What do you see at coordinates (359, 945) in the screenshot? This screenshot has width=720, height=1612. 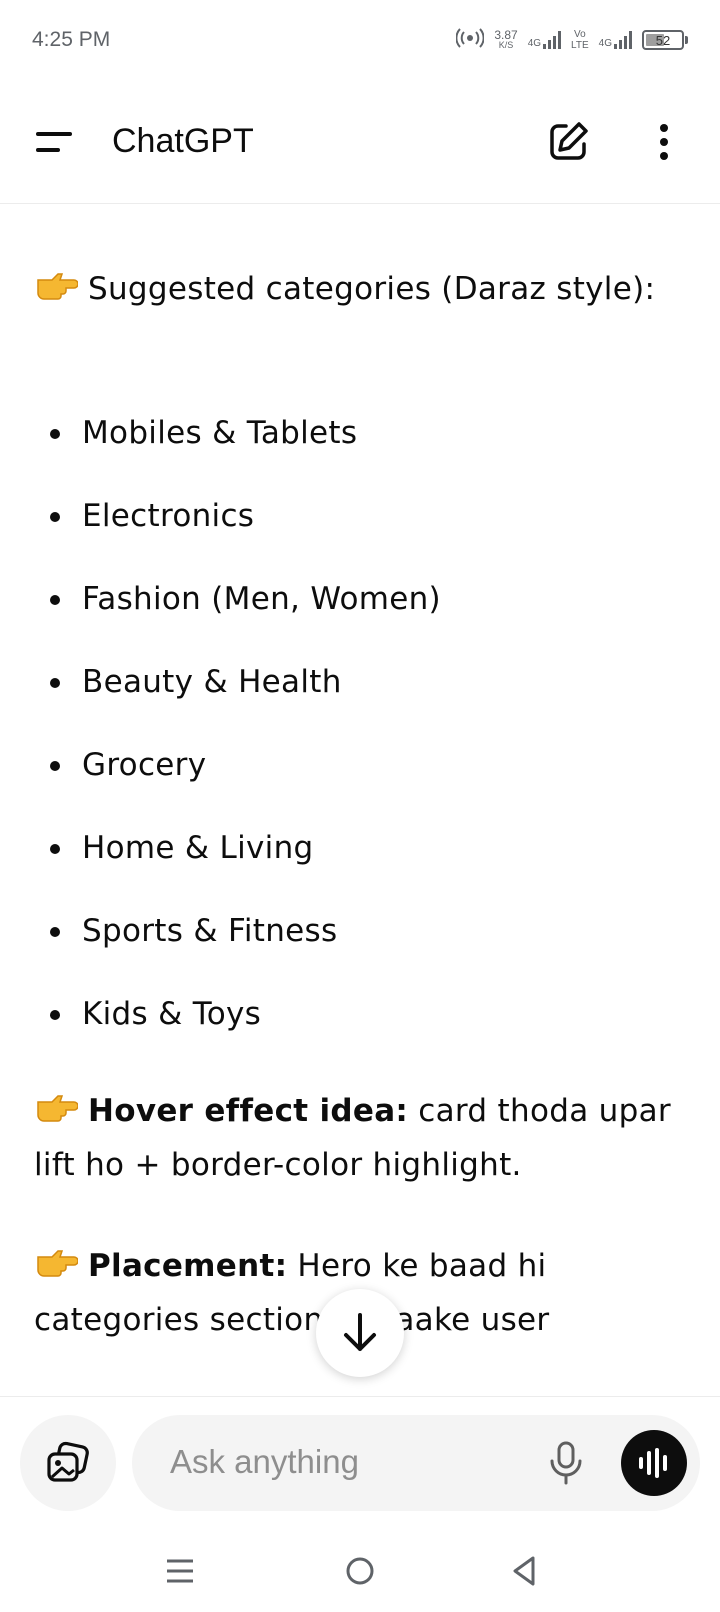 I see `list-item: Sports & Fitness` at bounding box center [359, 945].